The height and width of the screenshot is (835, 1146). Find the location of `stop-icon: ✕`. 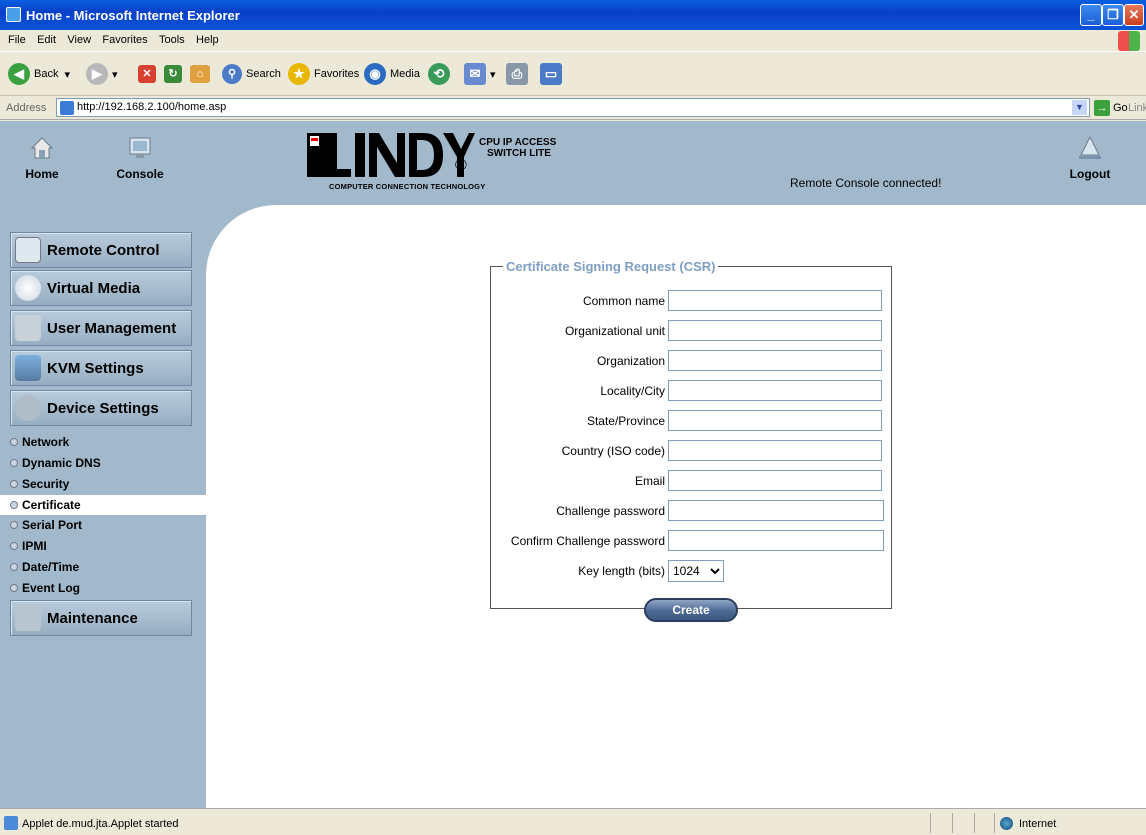

stop-icon: ✕ is located at coordinates (147, 74).